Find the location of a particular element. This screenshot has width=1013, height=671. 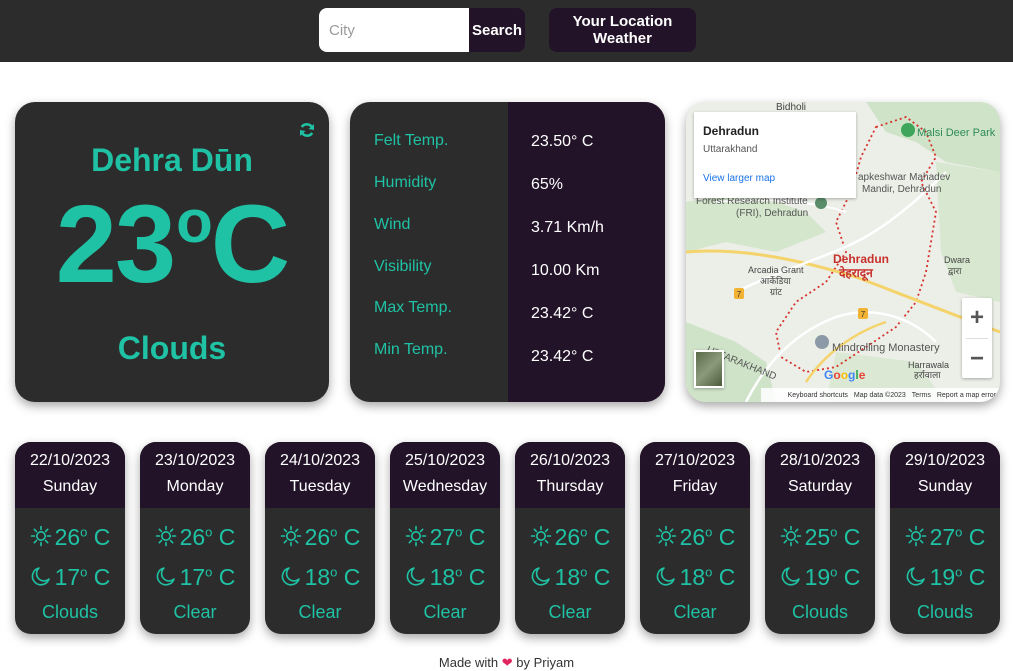

heart-icon: ❤ is located at coordinates (507, 662).